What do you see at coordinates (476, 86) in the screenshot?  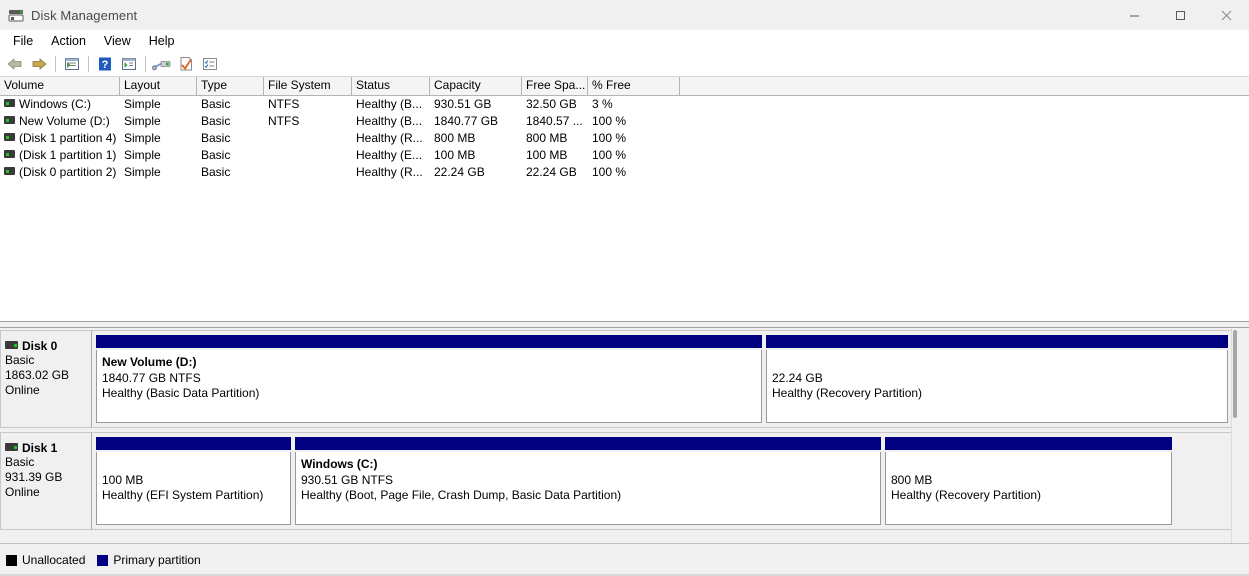 I see `column-header-capacity: Capacity` at bounding box center [476, 86].